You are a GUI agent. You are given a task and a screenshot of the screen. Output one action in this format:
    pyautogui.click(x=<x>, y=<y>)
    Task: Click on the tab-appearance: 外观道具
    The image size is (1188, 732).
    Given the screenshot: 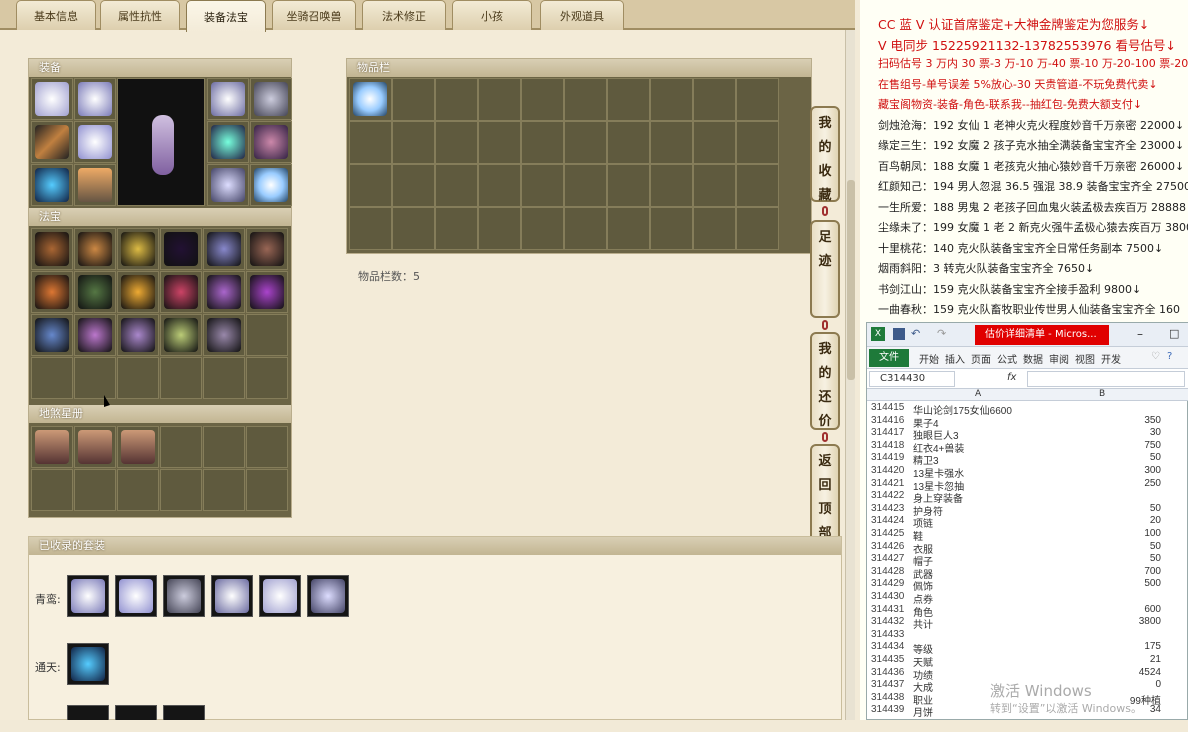 What is the action you would take?
    pyautogui.click(x=582, y=15)
    